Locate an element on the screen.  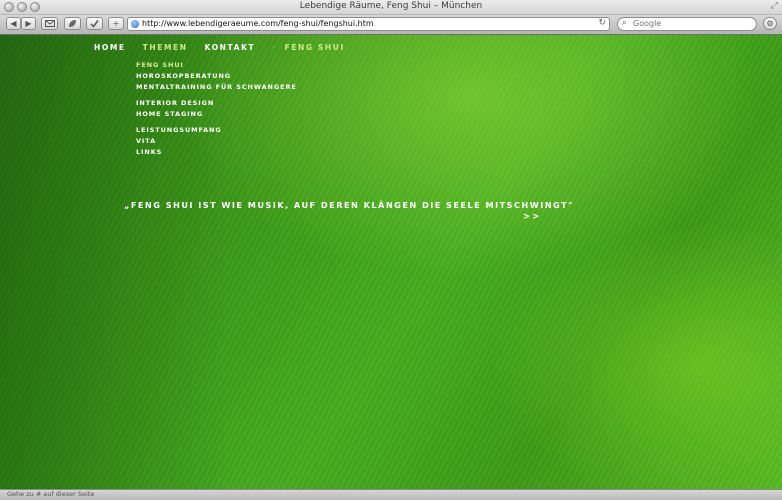
checklist-icon is located at coordinates (94, 24).